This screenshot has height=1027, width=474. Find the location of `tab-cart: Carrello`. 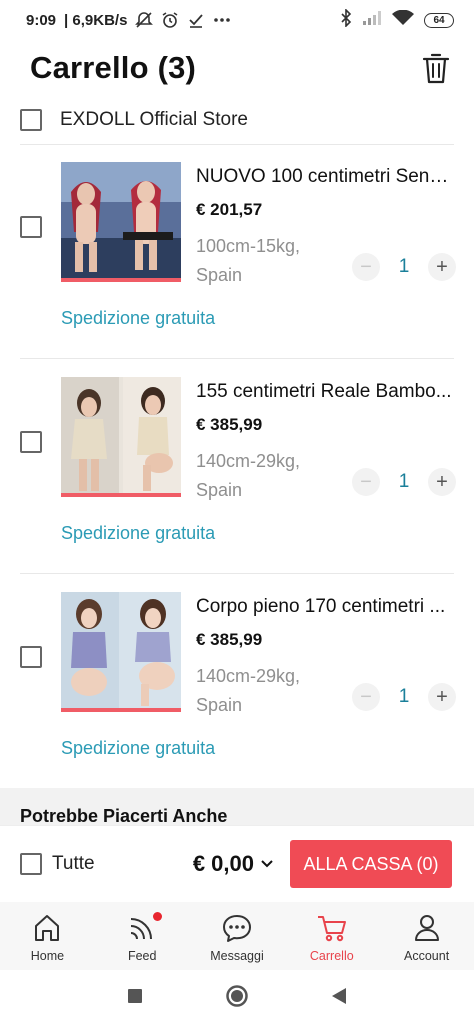

tab-cart: Carrello is located at coordinates (331, 936).